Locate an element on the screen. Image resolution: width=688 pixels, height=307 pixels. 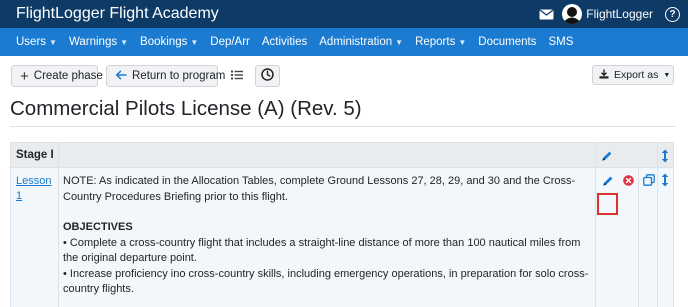
nav-users: Users ▼ is located at coordinates (36, 42).